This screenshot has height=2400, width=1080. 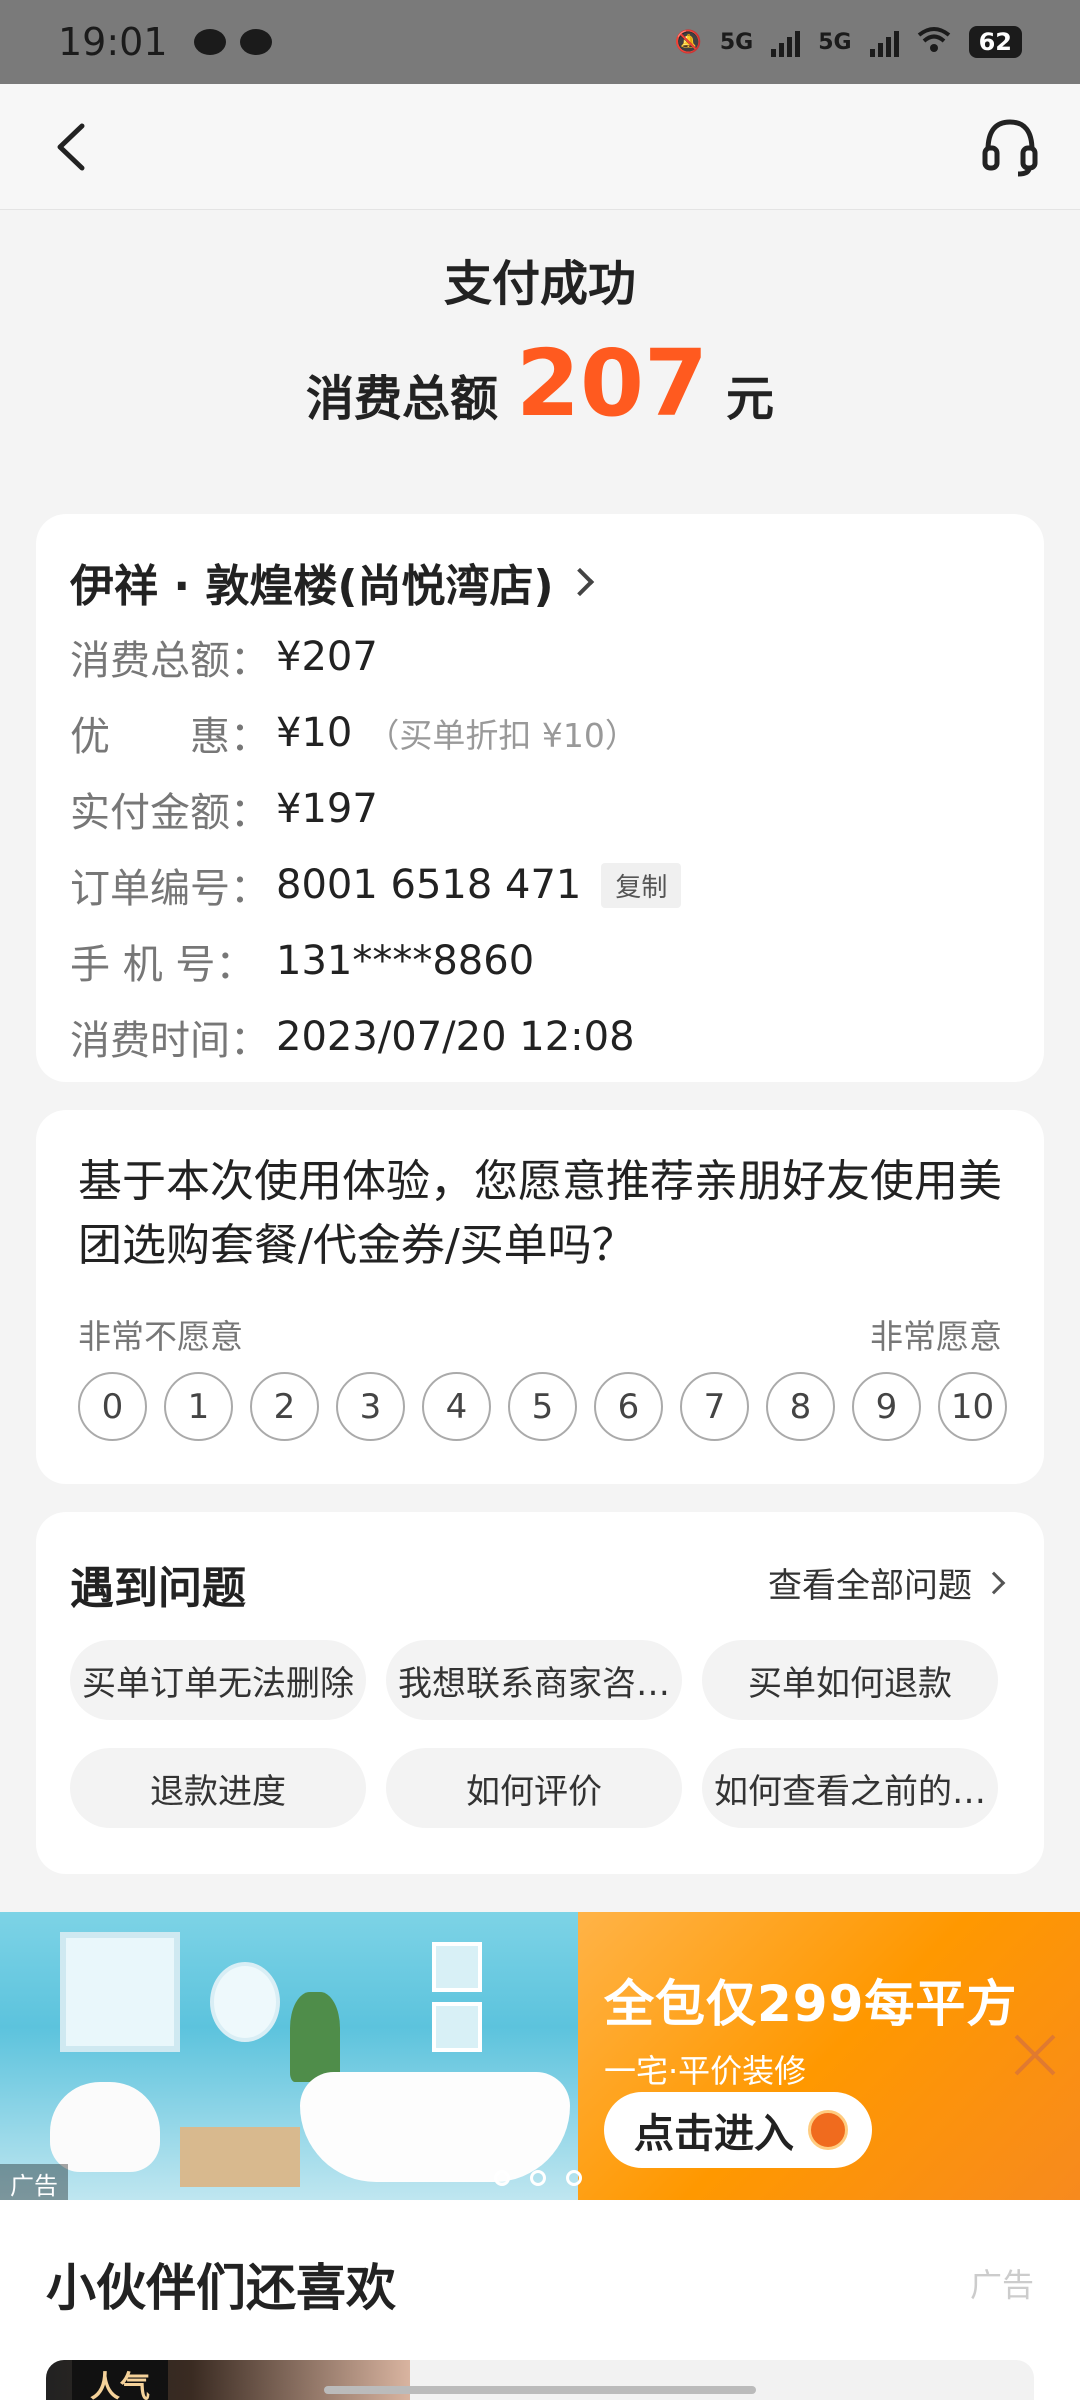 I want to click on status-right: 🔕 5G 5G 62, so click(x=848, y=42).